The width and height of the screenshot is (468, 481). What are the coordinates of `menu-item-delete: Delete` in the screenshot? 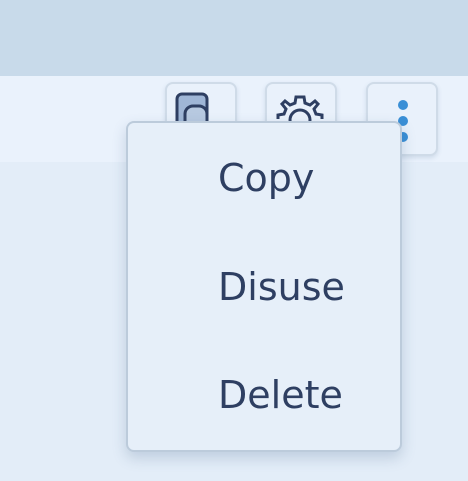 It's located at (264, 395).